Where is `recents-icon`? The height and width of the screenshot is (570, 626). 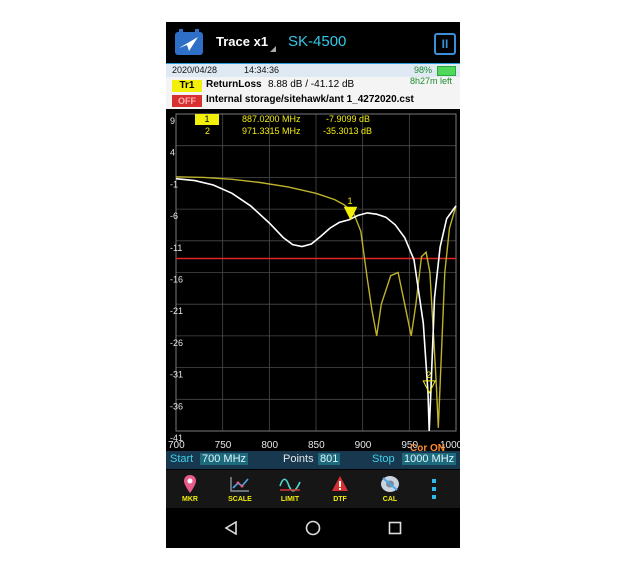
recents-icon is located at coordinates (395, 528).